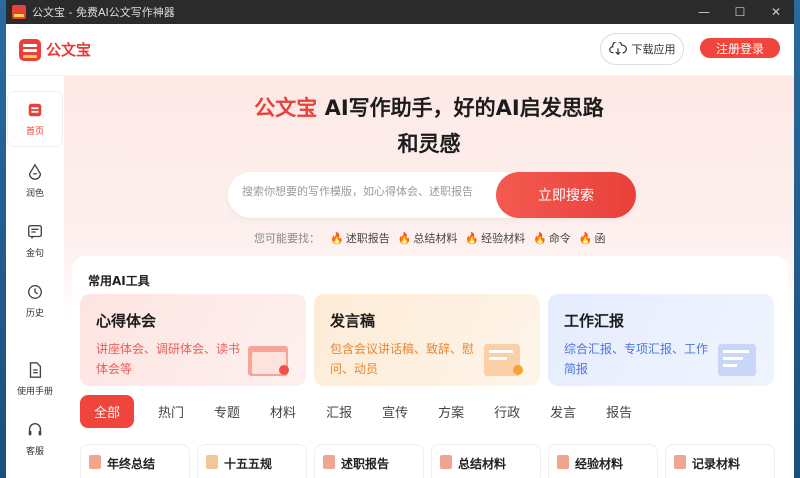 Image resolution: width=800 pixels, height=478 pixels. I want to click on hero-title-line2: 和灵感, so click(429, 144).